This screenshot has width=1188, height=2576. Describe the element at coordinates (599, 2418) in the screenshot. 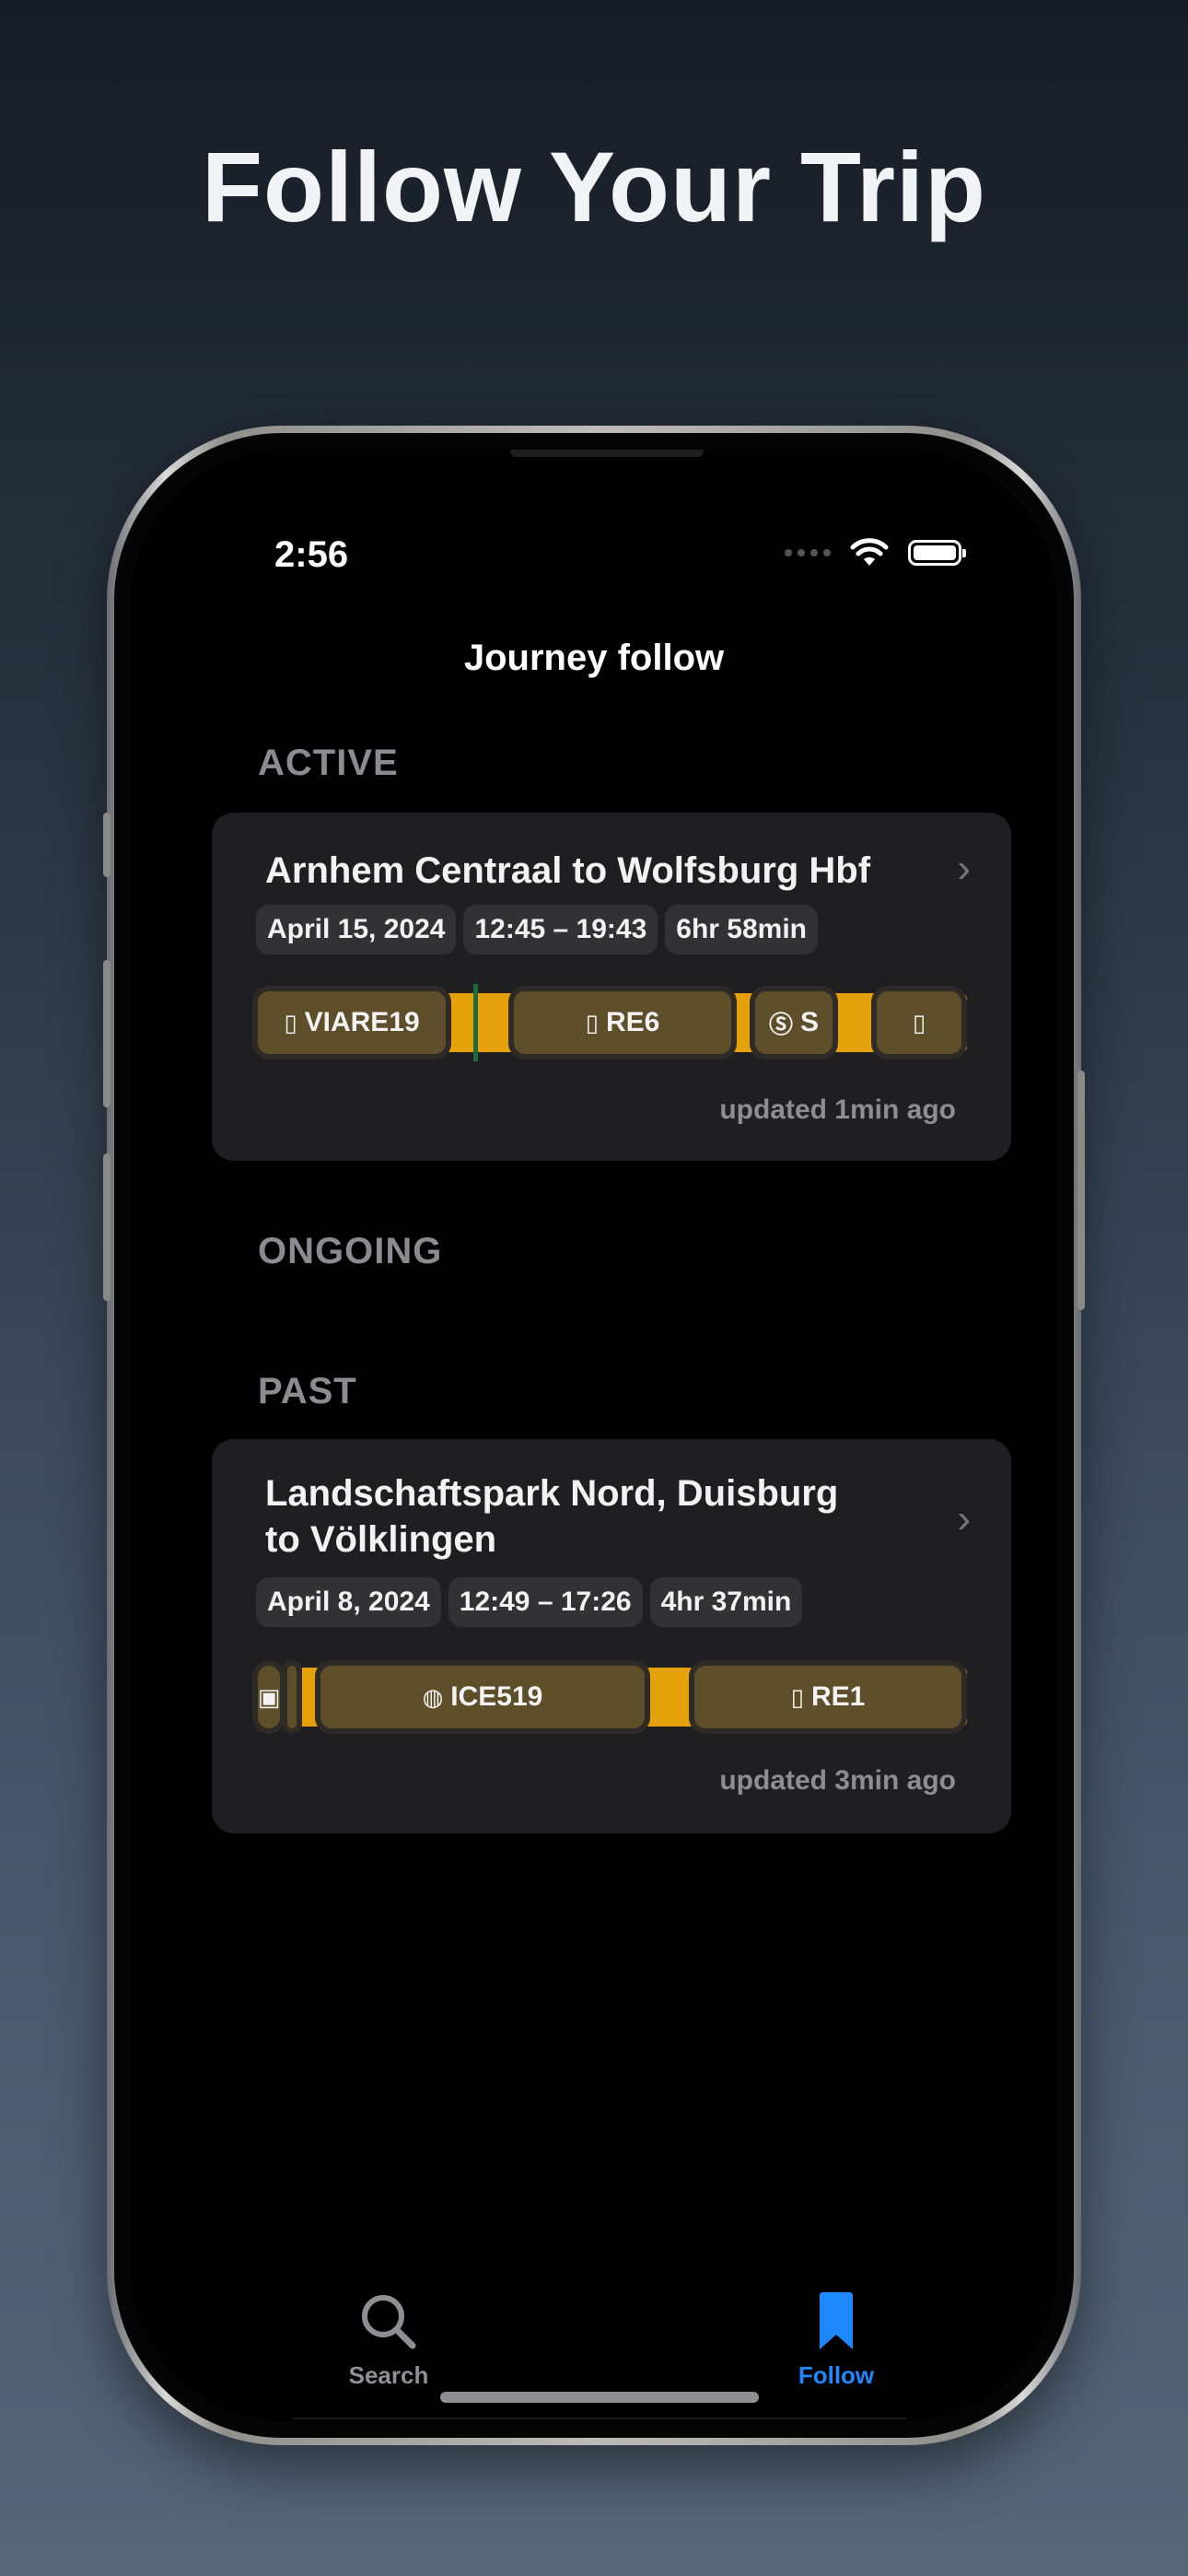

I see `divider` at that location.